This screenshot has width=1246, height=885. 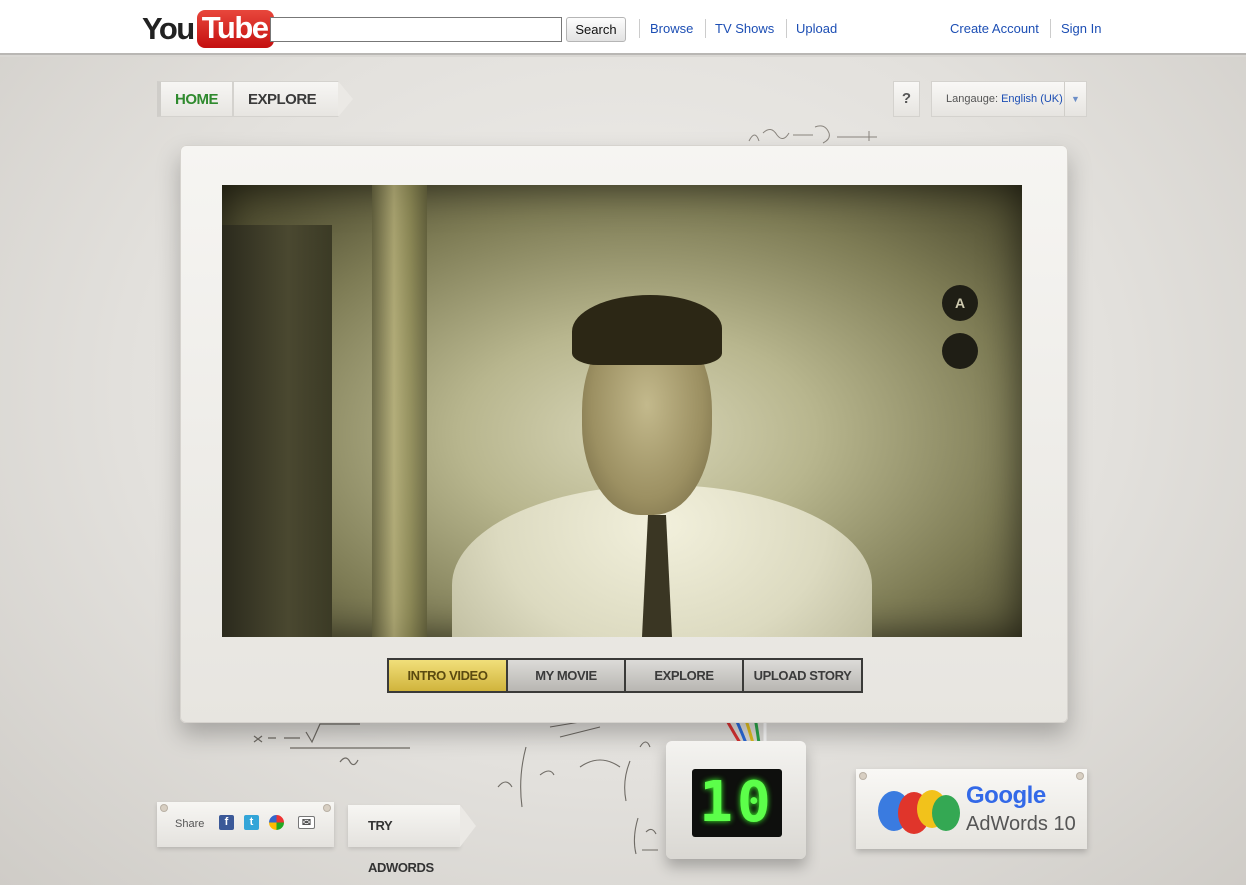 What do you see at coordinates (596, 29) in the screenshot?
I see `search-button: Search` at bounding box center [596, 29].